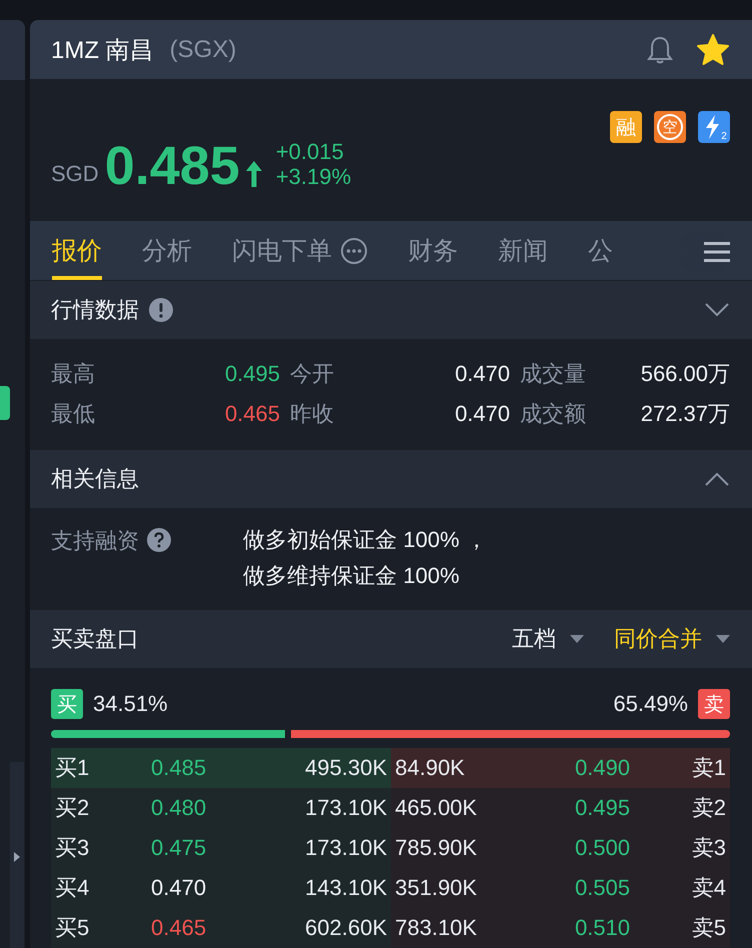  Describe the element at coordinates (95, 541) in the screenshot. I see `info-label: 支持融资` at that location.